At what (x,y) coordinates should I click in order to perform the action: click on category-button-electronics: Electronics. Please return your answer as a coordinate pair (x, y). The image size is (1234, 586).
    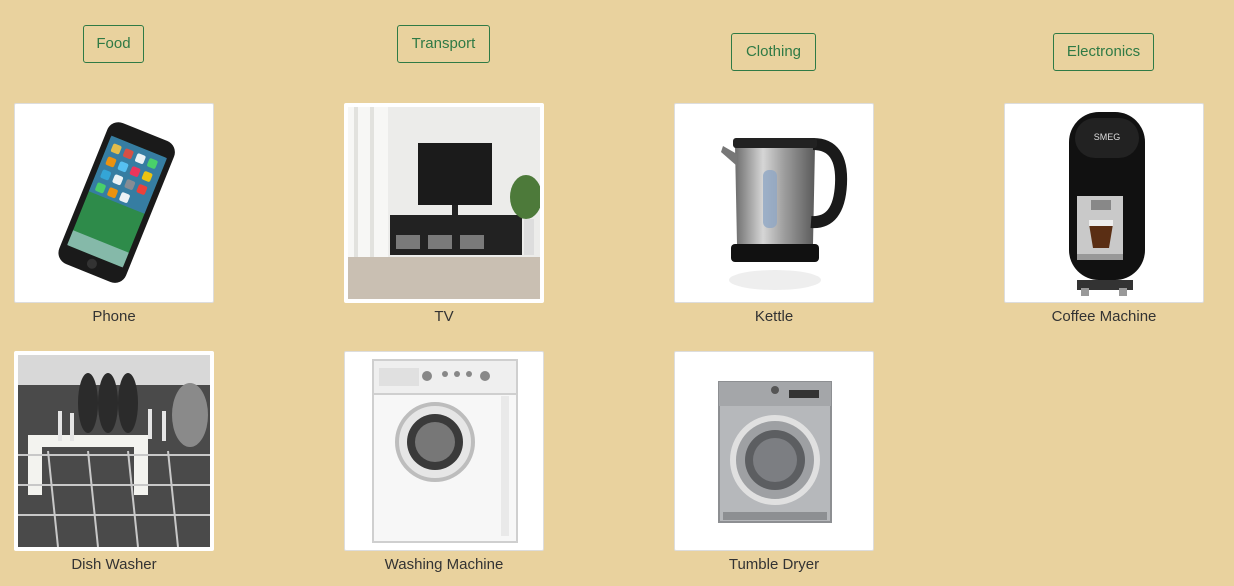
    Looking at the image, I should click on (1103, 52).